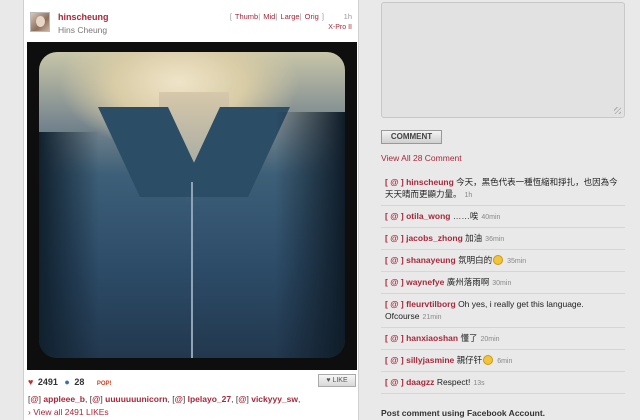 The width and height of the screenshot is (640, 420). I want to click on facebook-comment-text: Post comment using Facebook Account., so click(463, 413).